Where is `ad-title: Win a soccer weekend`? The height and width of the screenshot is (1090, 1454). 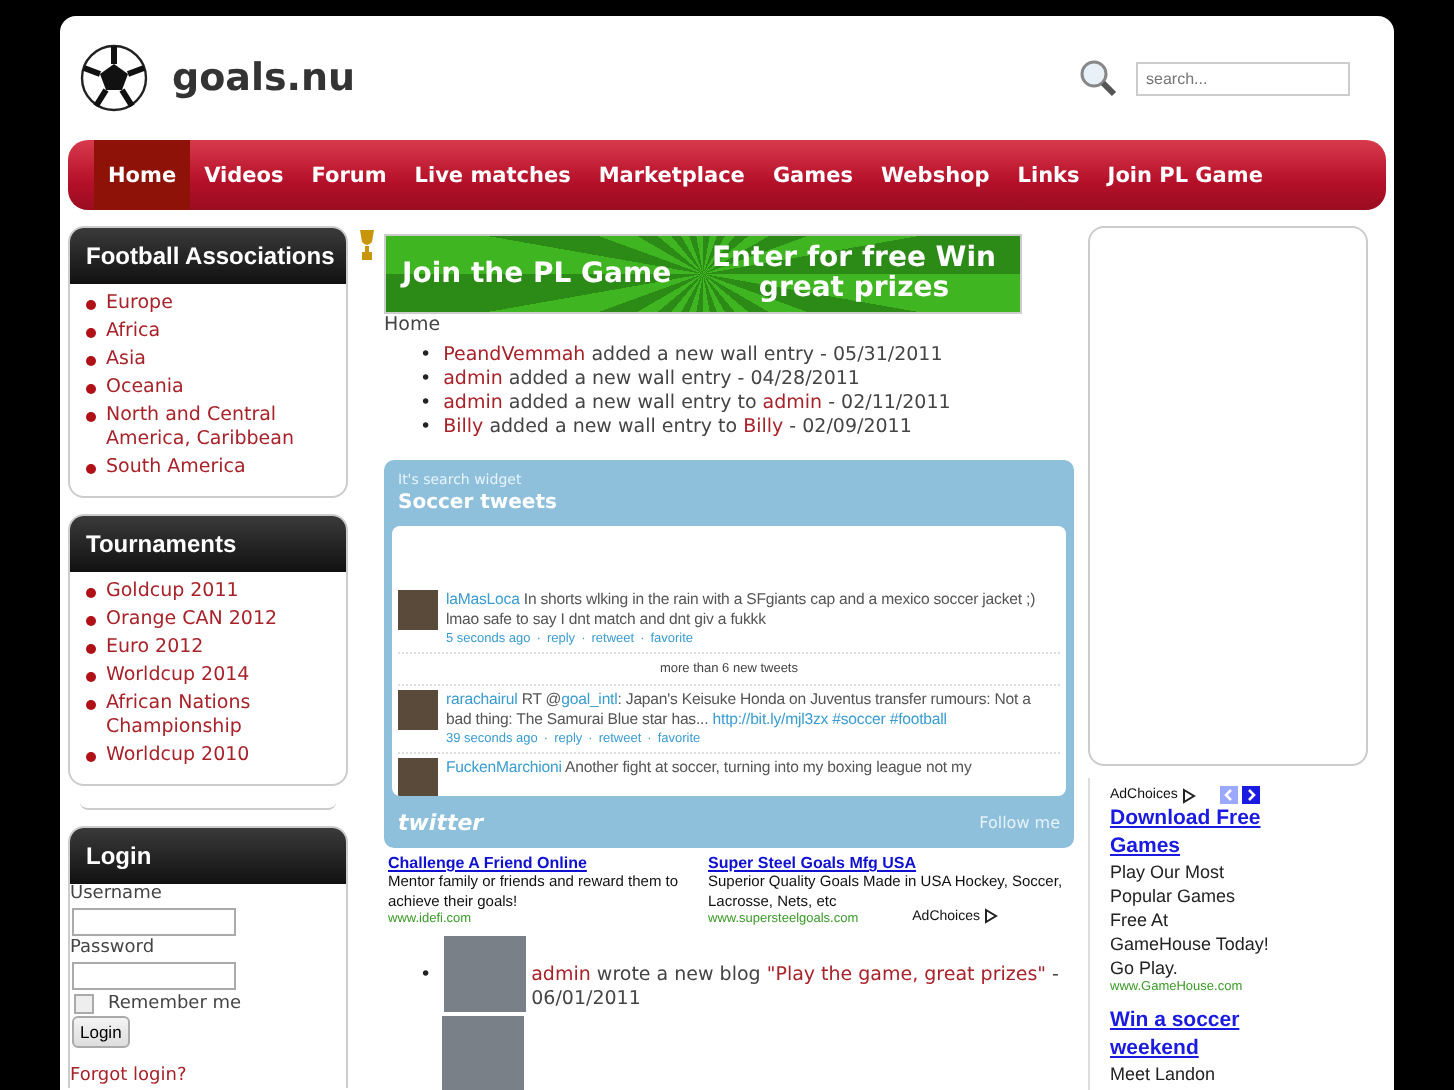 ad-title: Win a soccer weekend is located at coordinates (1190, 1034).